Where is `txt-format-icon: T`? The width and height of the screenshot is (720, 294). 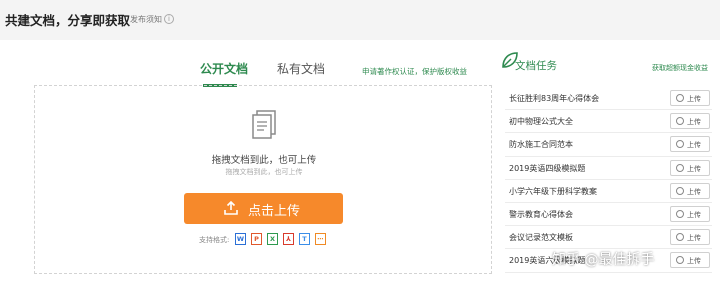 txt-format-icon: T is located at coordinates (304, 239).